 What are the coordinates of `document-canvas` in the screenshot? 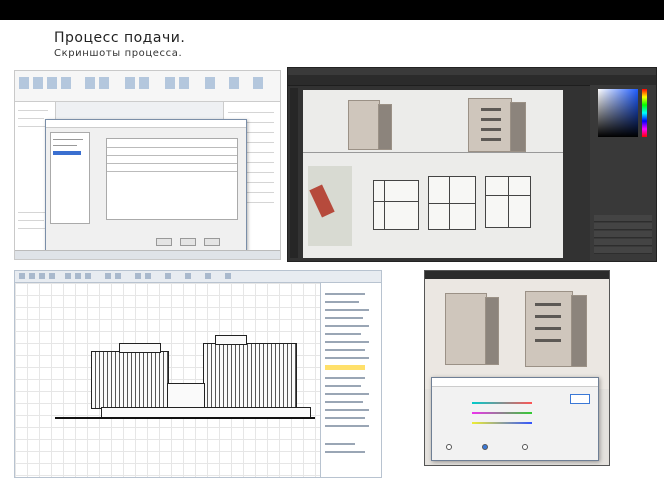 It's located at (433, 174).